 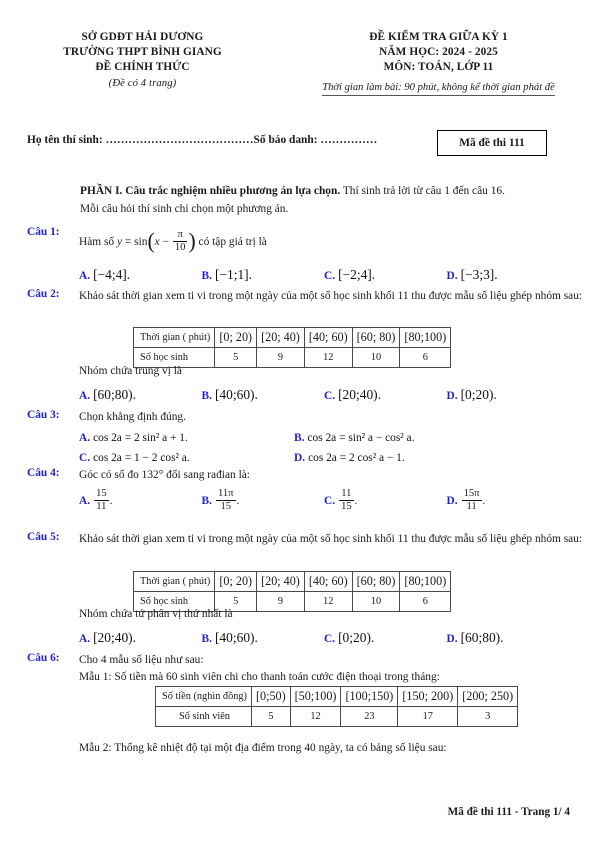 What do you see at coordinates (508, 638) in the screenshot?
I see `option-d: D. [60;80).` at bounding box center [508, 638].